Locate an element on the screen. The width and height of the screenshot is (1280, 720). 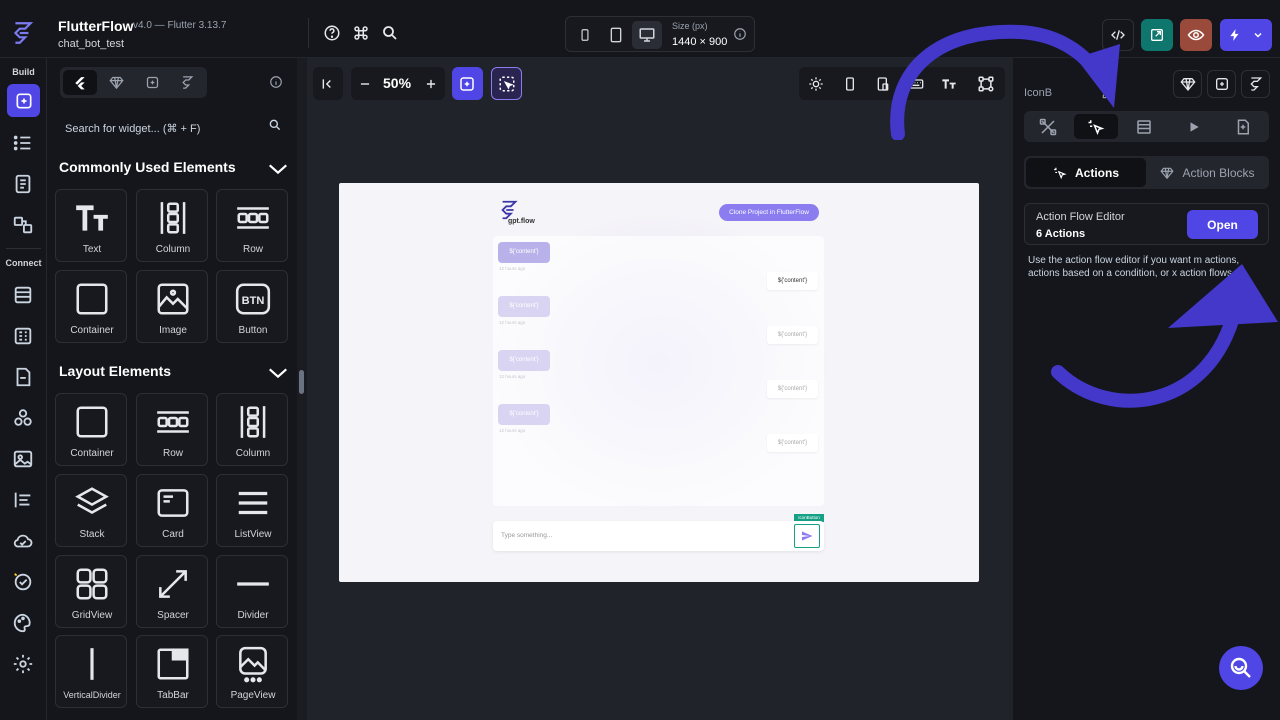
keyboard-button is located at coordinates (916, 84).